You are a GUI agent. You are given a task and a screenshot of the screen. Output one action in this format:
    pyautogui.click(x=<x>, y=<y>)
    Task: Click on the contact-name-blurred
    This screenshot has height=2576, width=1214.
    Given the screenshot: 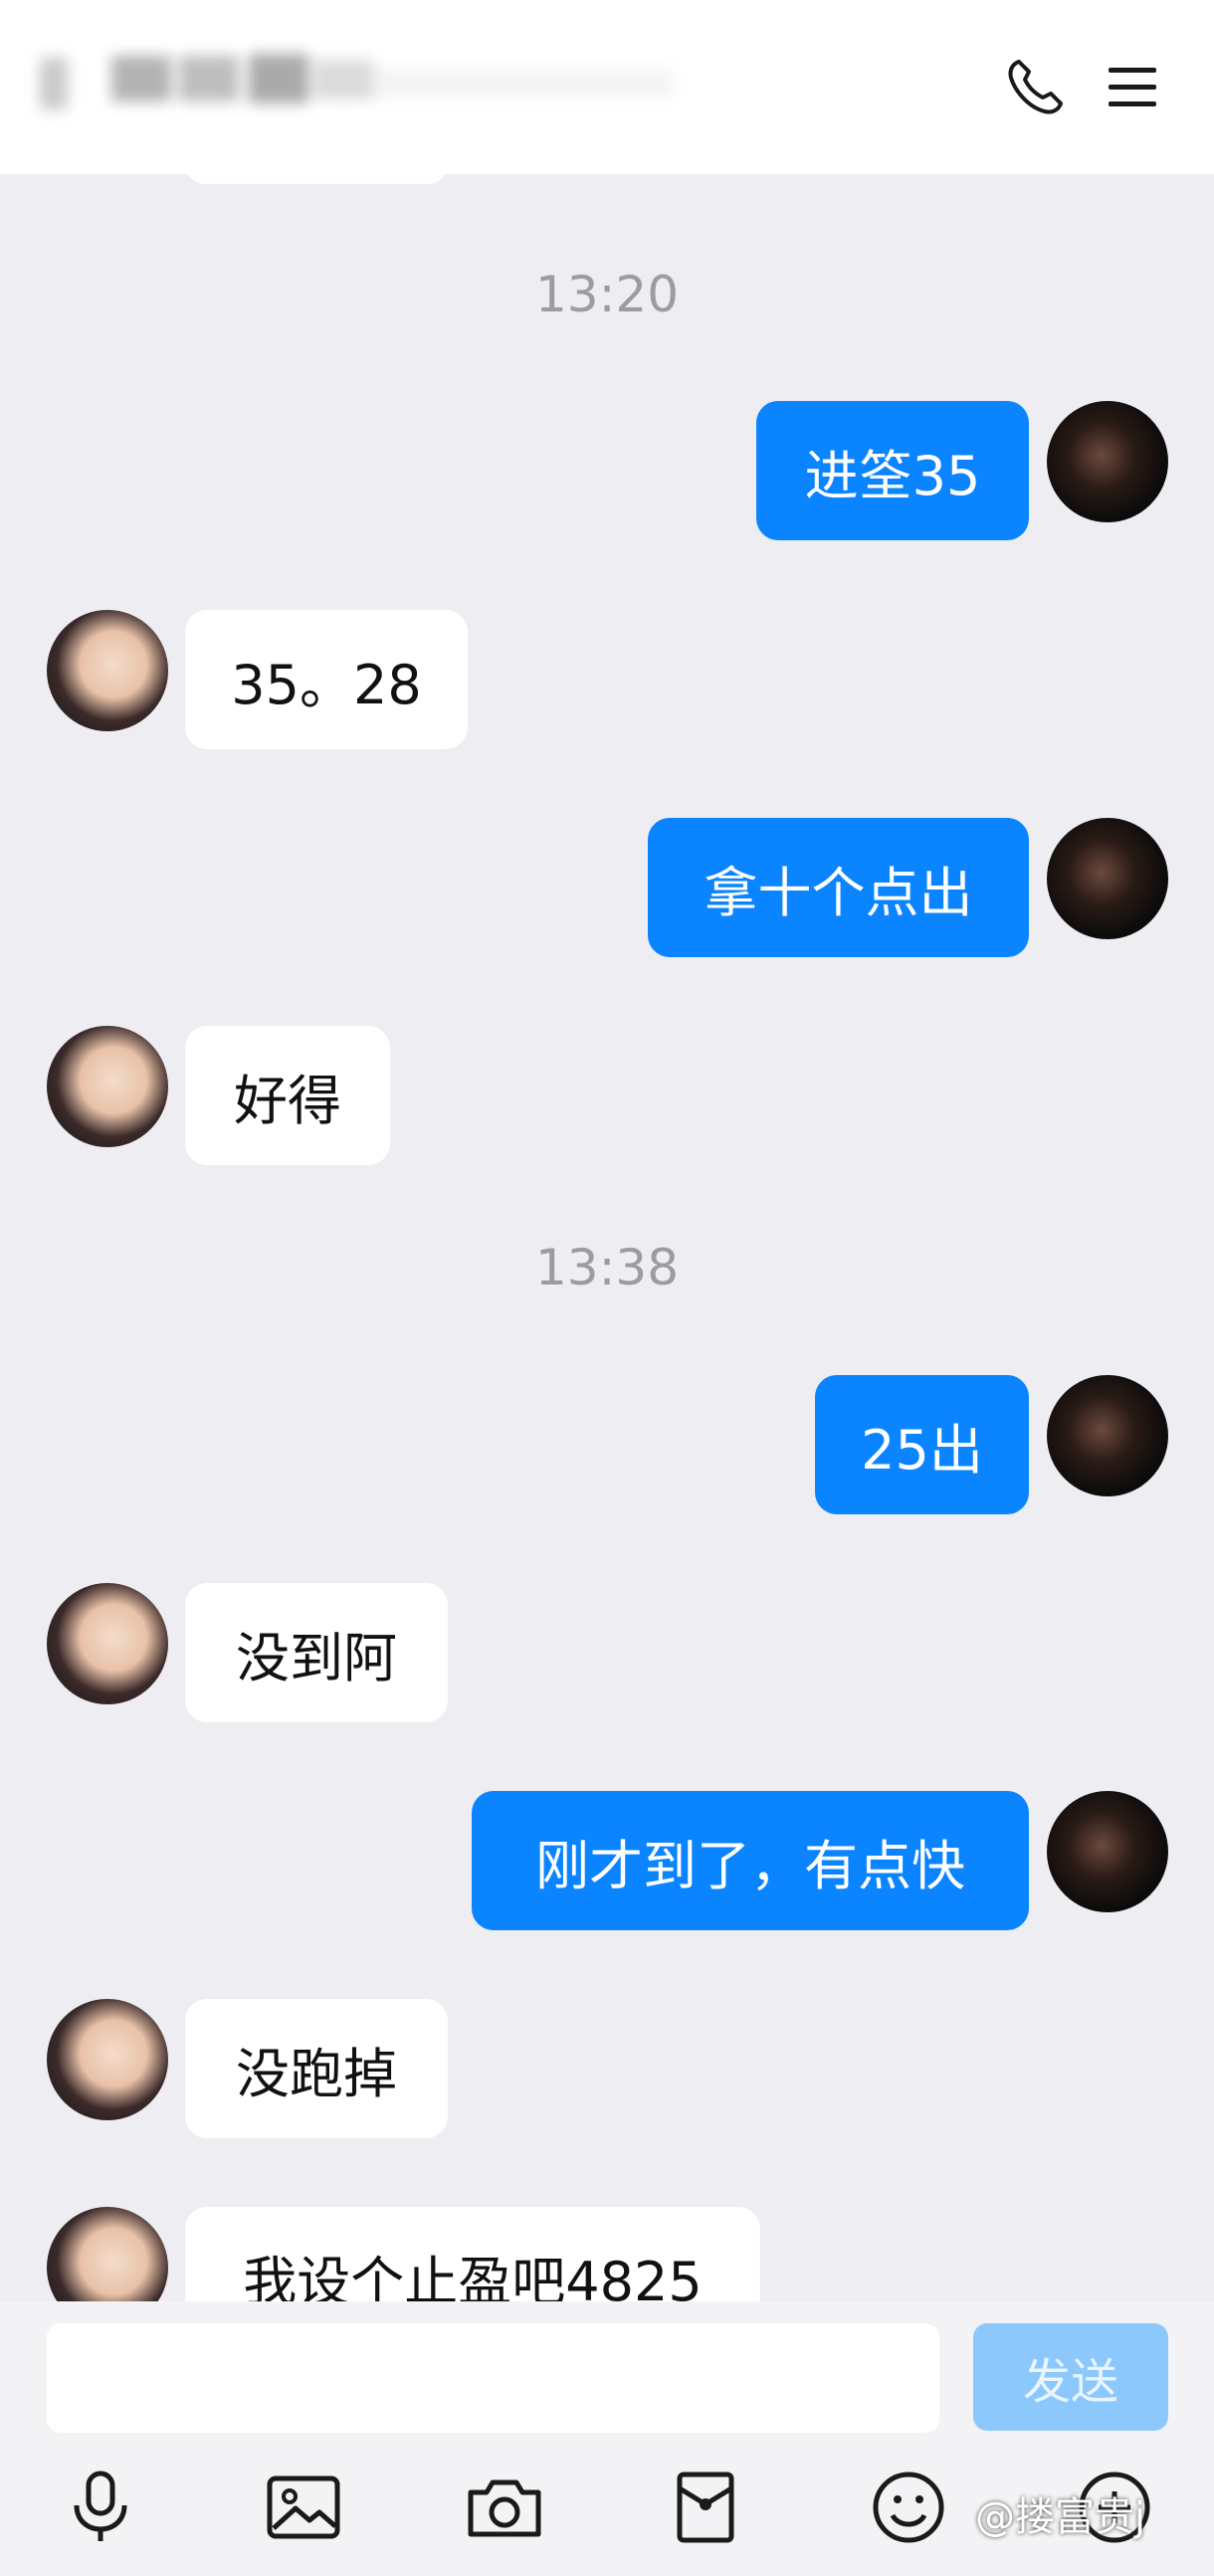 What is the action you would take?
    pyautogui.click(x=356, y=79)
    